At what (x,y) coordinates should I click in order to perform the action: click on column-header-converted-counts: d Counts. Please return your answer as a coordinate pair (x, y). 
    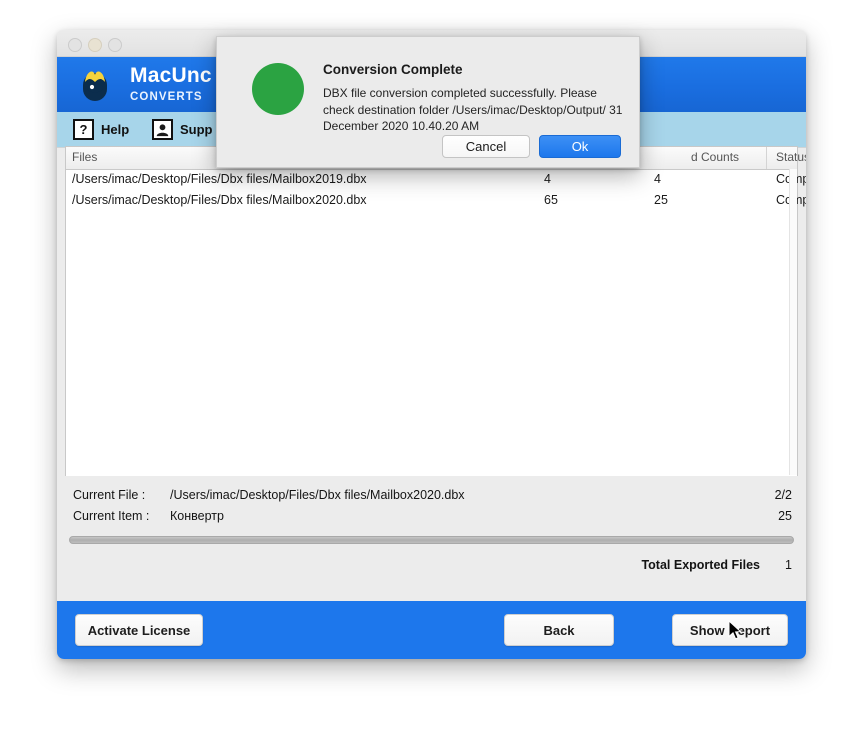
    Looking at the image, I should click on (715, 157).